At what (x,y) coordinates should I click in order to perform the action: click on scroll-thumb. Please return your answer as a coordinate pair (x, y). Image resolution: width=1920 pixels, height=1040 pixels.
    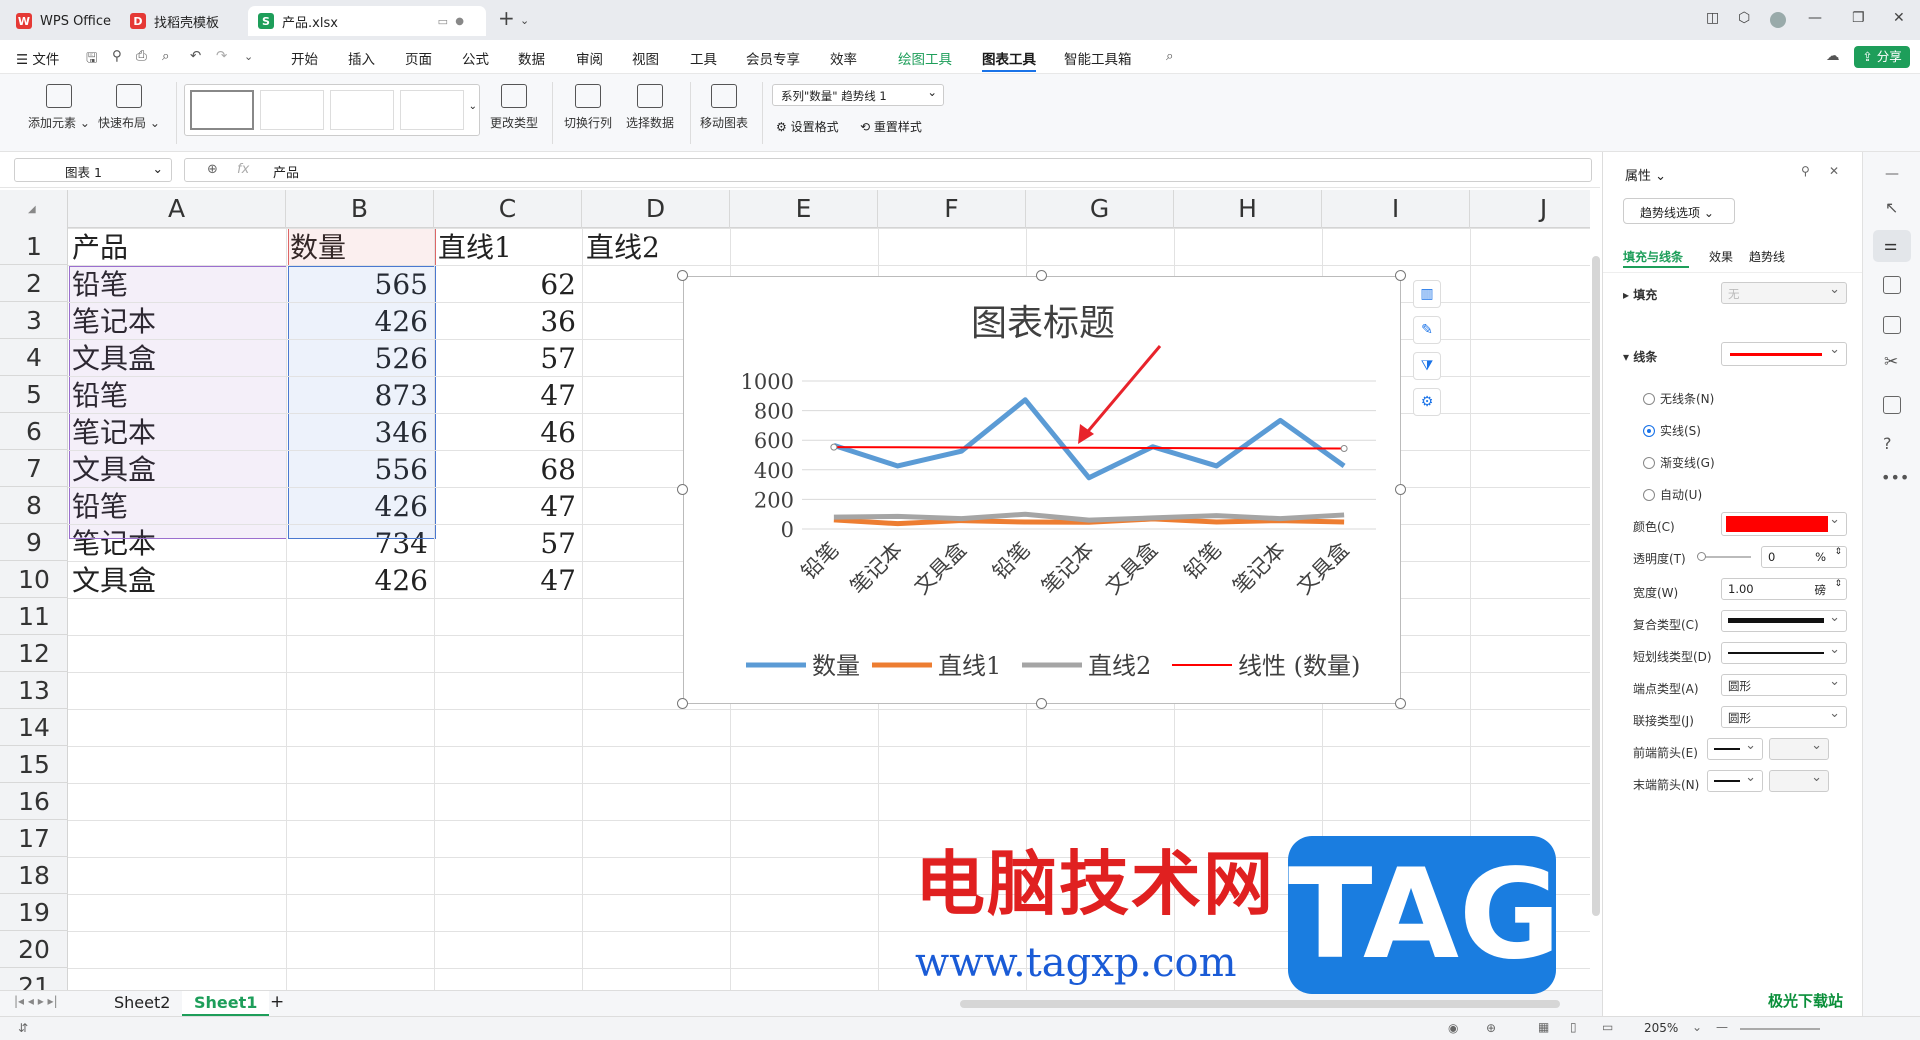
    Looking at the image, I should click on (1596, 586).